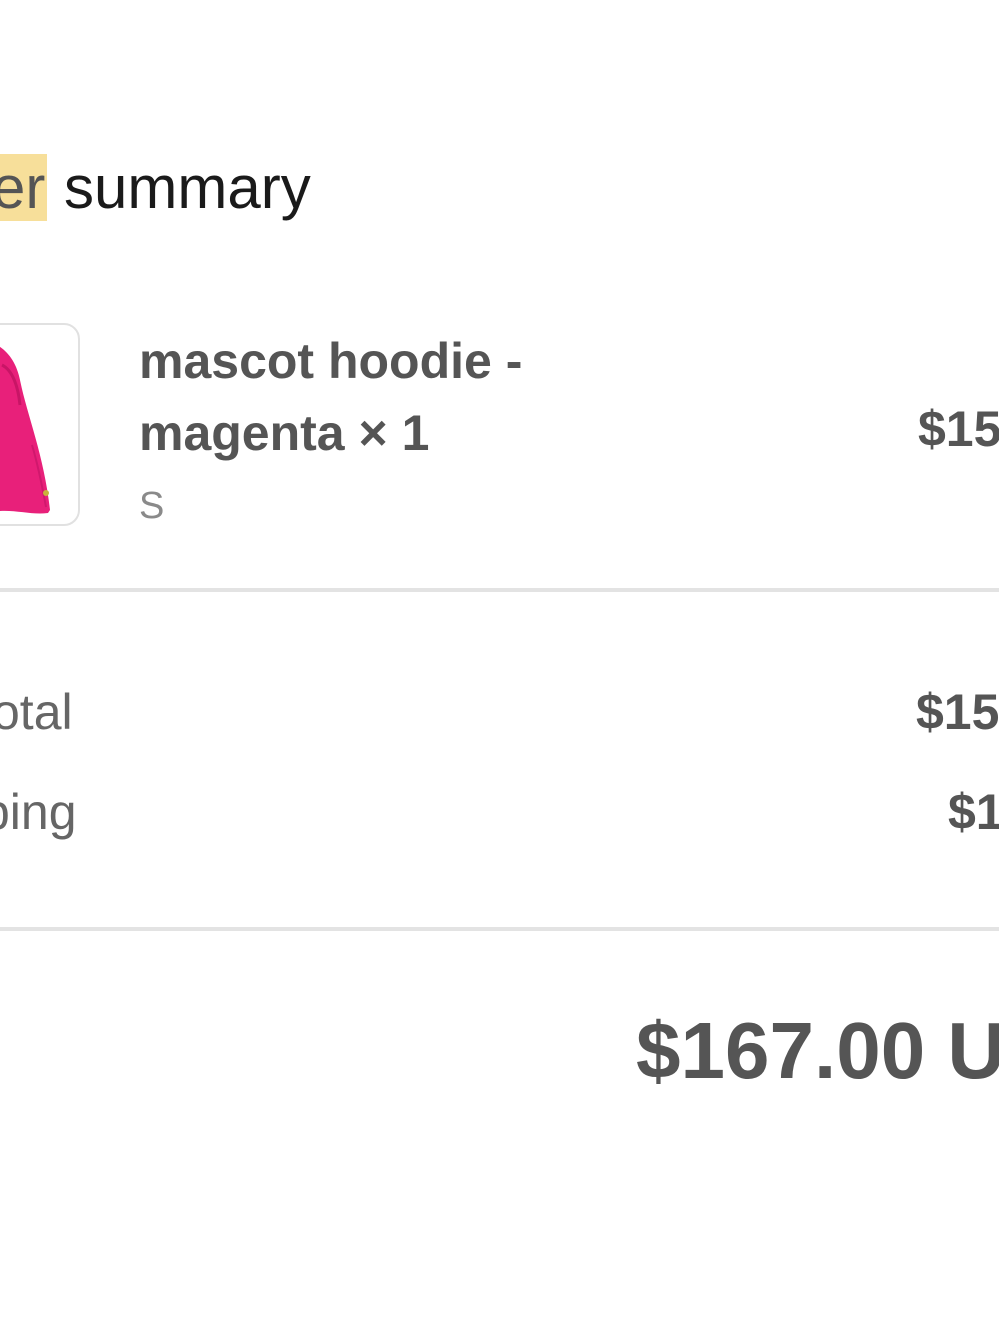 Image resolution: width=999 pixels, height=1333 pixels. Describe the element at coordinates (973, 812) in the screenshot. I see `shipping-value: $1` at that location.